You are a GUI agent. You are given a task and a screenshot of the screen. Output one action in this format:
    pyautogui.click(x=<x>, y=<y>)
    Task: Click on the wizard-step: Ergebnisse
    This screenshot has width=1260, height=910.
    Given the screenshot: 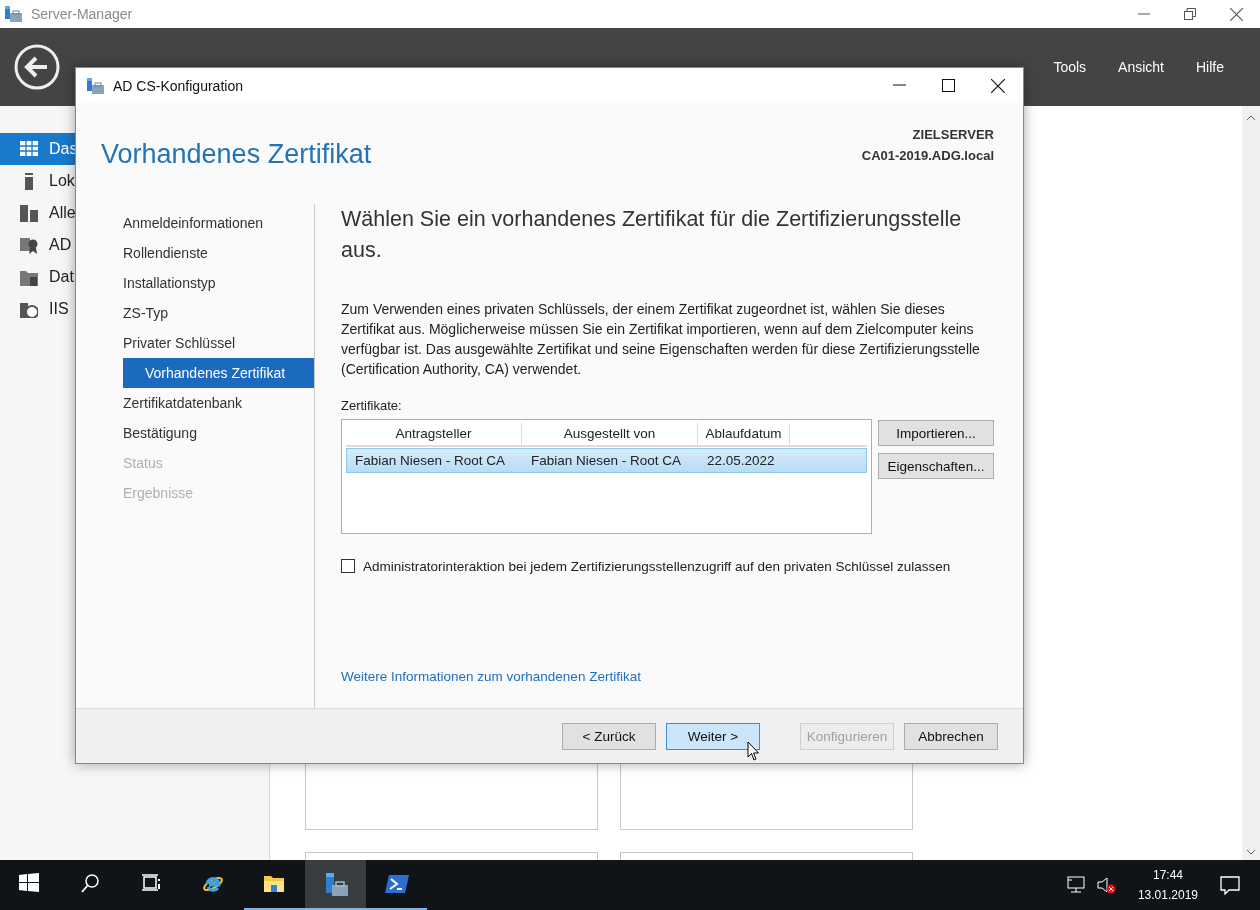 What is the action you would take?
    pyautogui.click(x=218, y=493)
    